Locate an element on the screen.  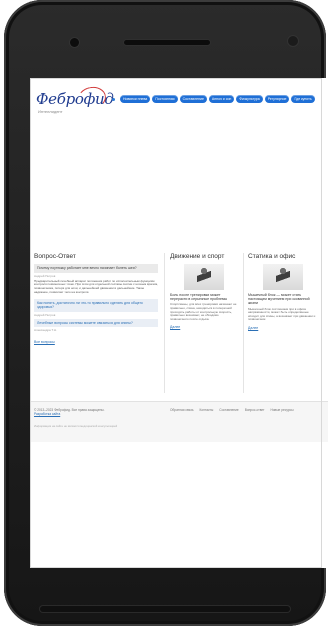
footer-link: Контакты is located at coordinates (206, 410).